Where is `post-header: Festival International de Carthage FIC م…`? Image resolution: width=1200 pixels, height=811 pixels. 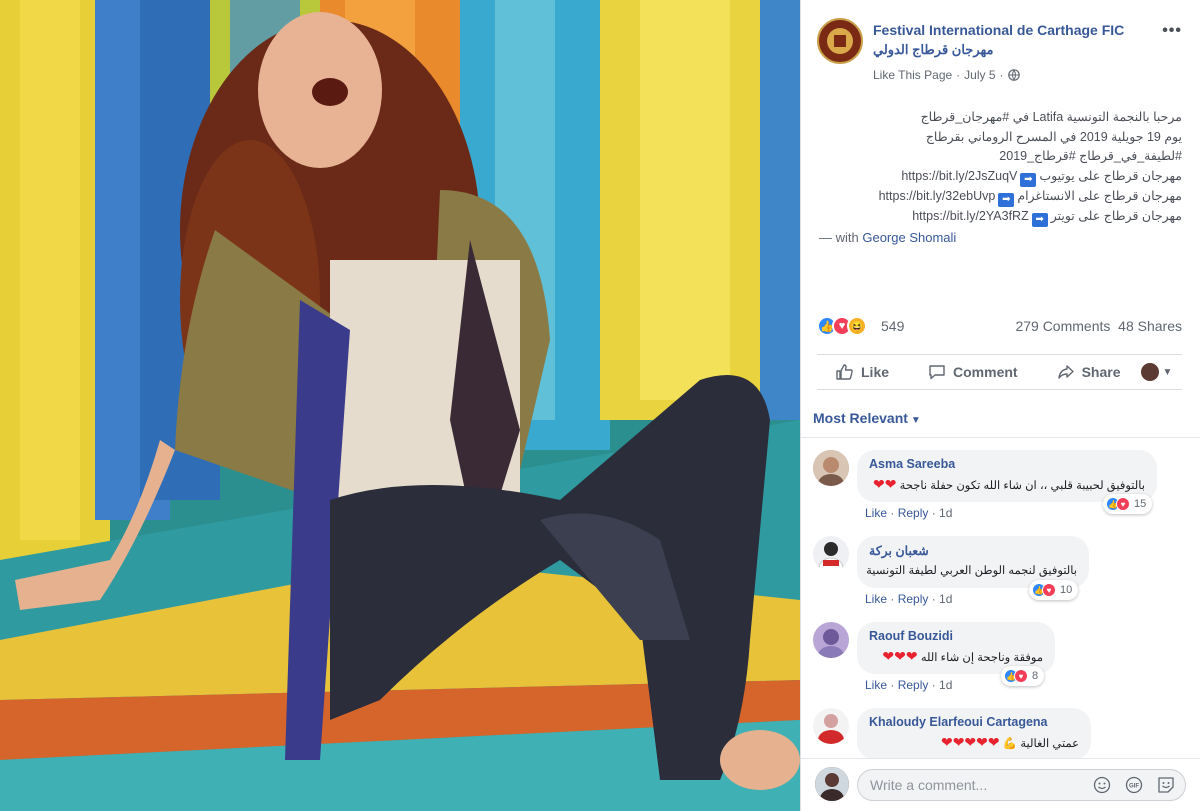 post-header: Festival International de Carthage FIC م… is located at coordinates (1002, 53).